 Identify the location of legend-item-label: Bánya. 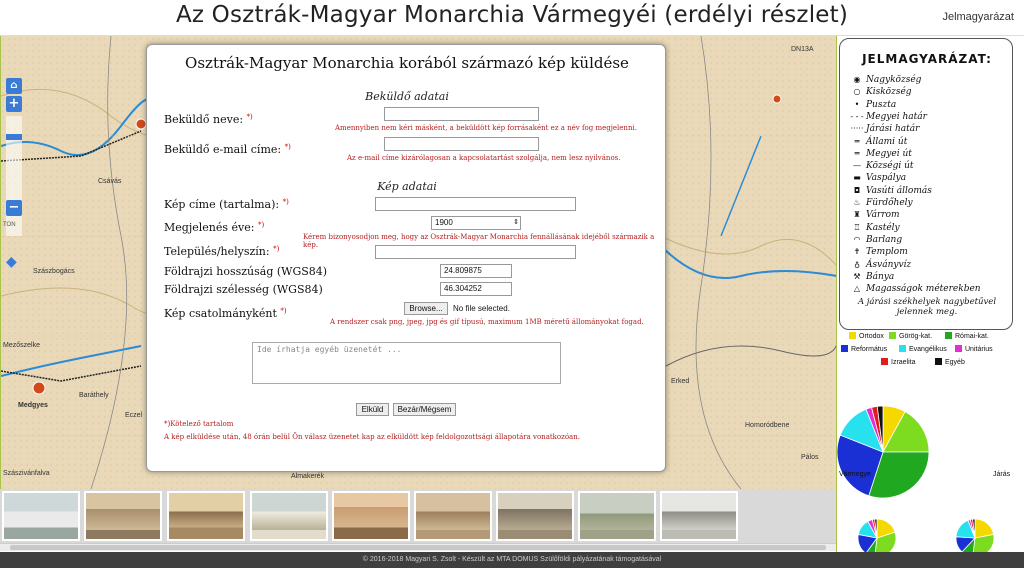
(880, 276).